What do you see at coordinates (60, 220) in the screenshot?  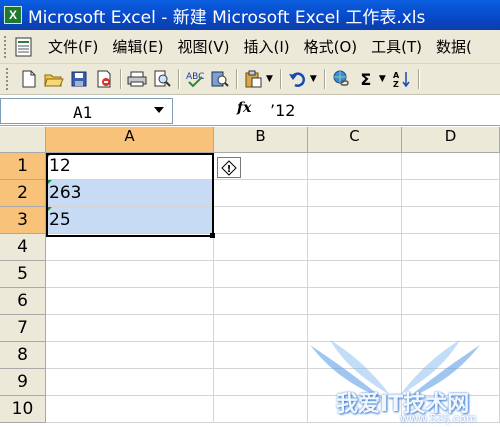 I see `cell-value: 25` at bounding box center [60, 220].